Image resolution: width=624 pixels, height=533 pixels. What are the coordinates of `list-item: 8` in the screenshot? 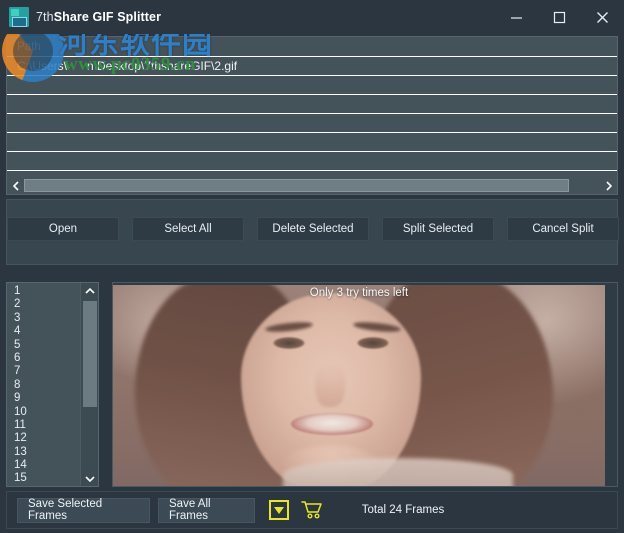 It's located at (43, 385).